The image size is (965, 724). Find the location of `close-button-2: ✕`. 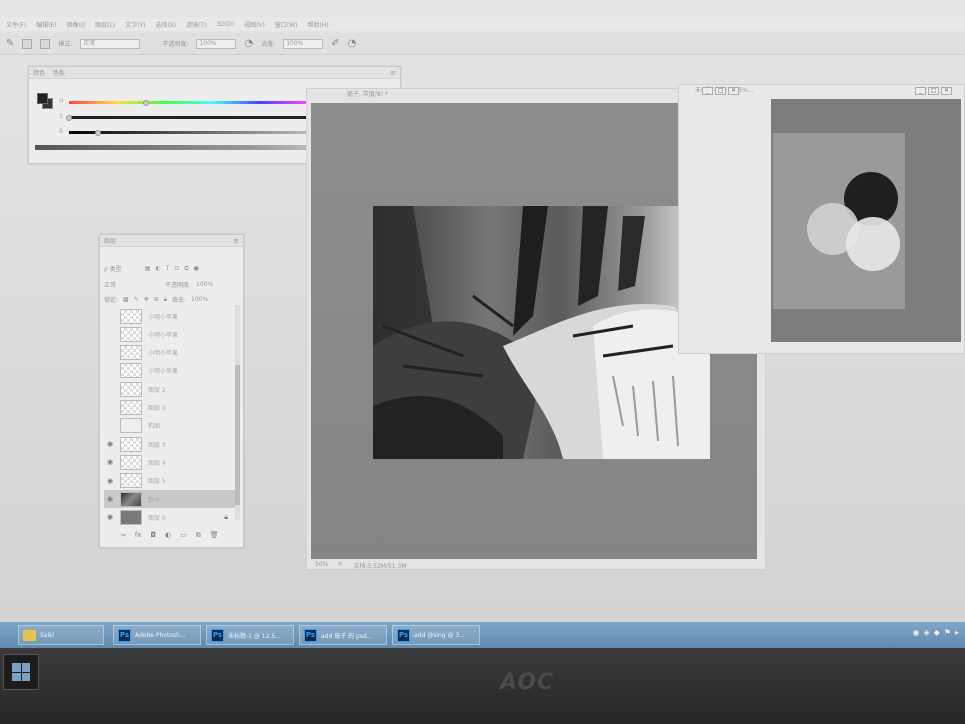

close-button-2: ✕ is located at coordinates (946, 91).